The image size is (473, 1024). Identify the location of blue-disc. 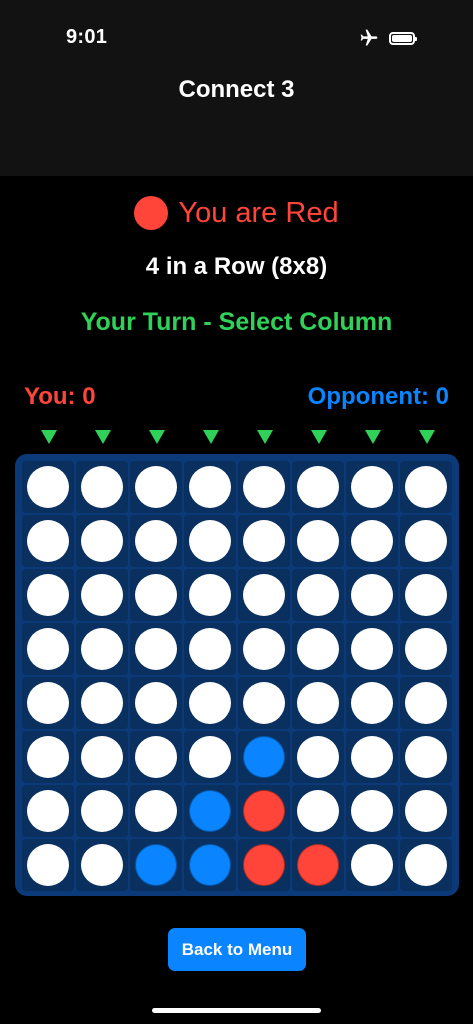
(264, 757).